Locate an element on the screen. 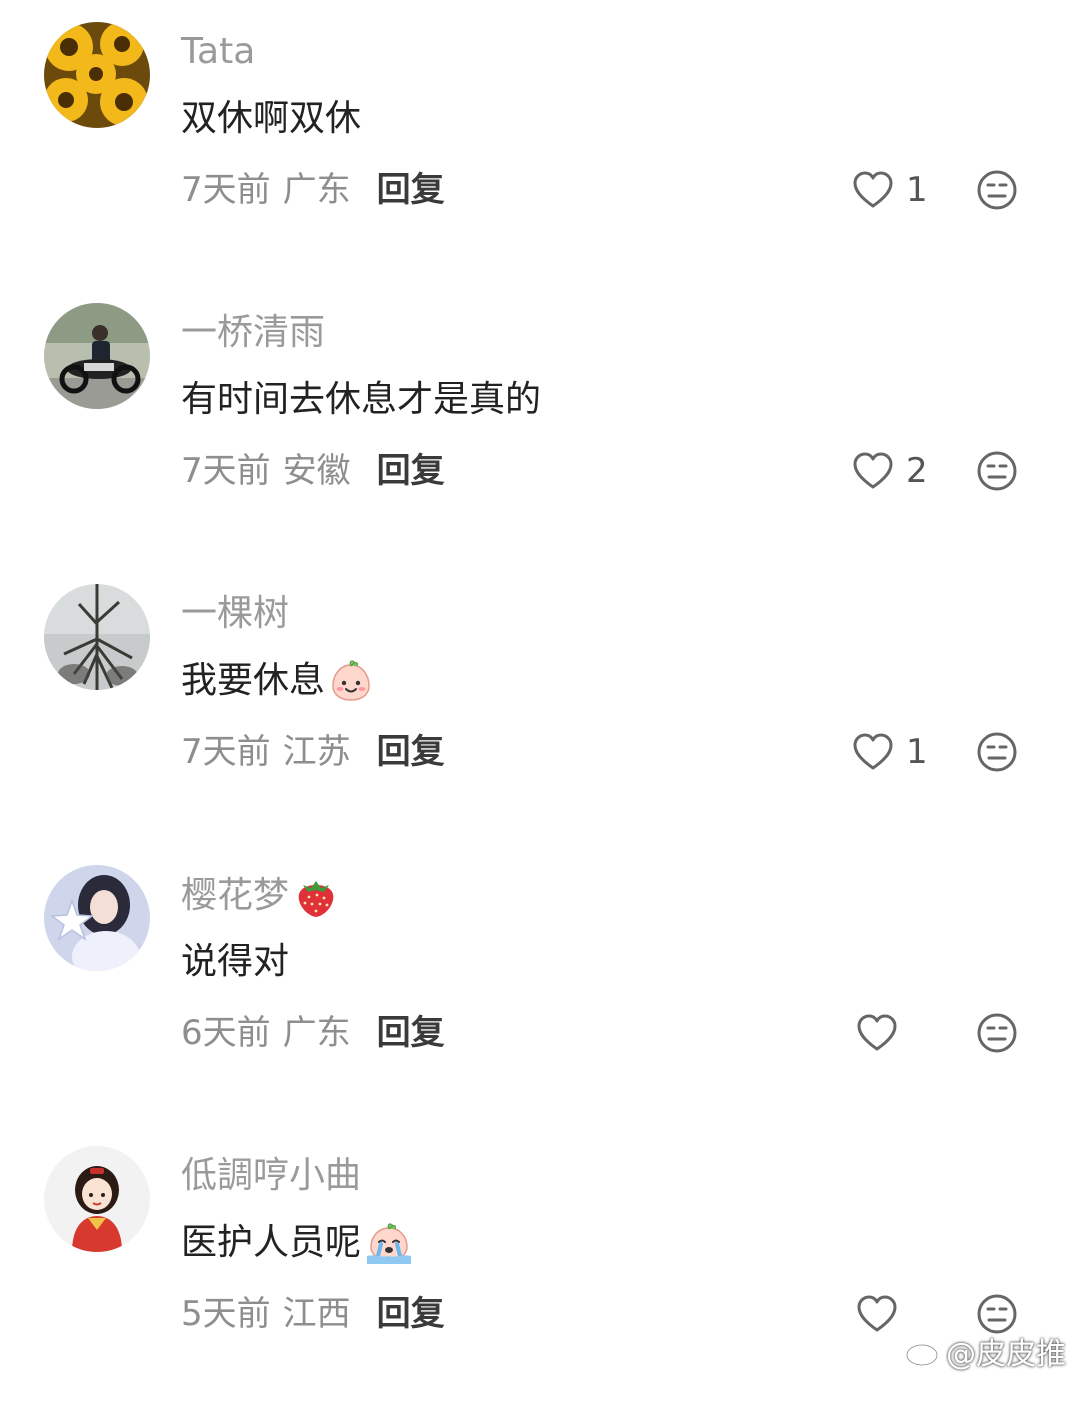 Image resolution: width=1080 pixels, height=1405 pixels. username: 樱花梦 is located at coordinates (260, 896).